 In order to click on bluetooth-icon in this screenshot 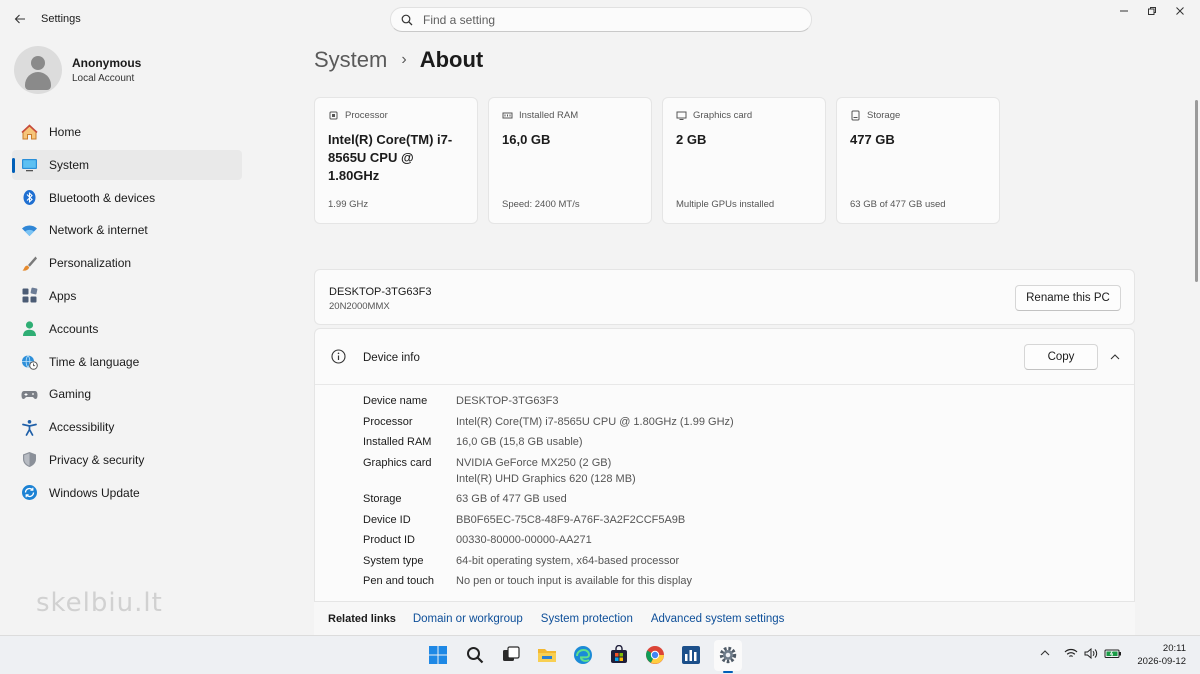, I will do `click(29, 198)`.